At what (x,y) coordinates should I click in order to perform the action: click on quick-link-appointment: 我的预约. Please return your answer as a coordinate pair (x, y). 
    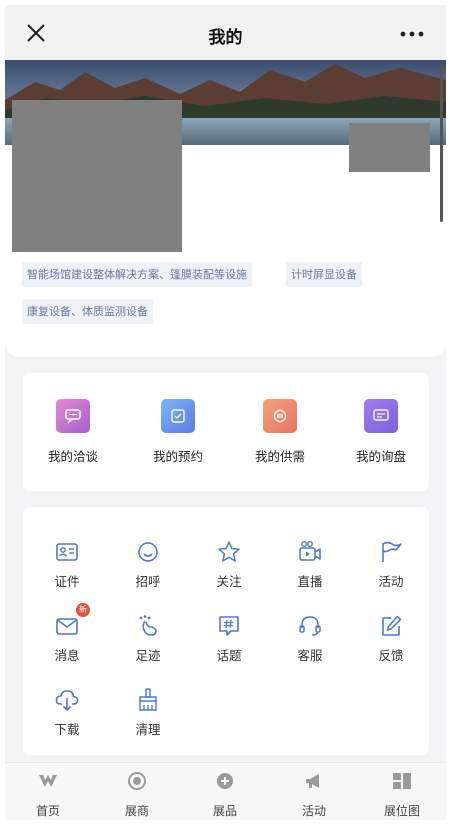
    Looking at the image, I should click on (178, 432).